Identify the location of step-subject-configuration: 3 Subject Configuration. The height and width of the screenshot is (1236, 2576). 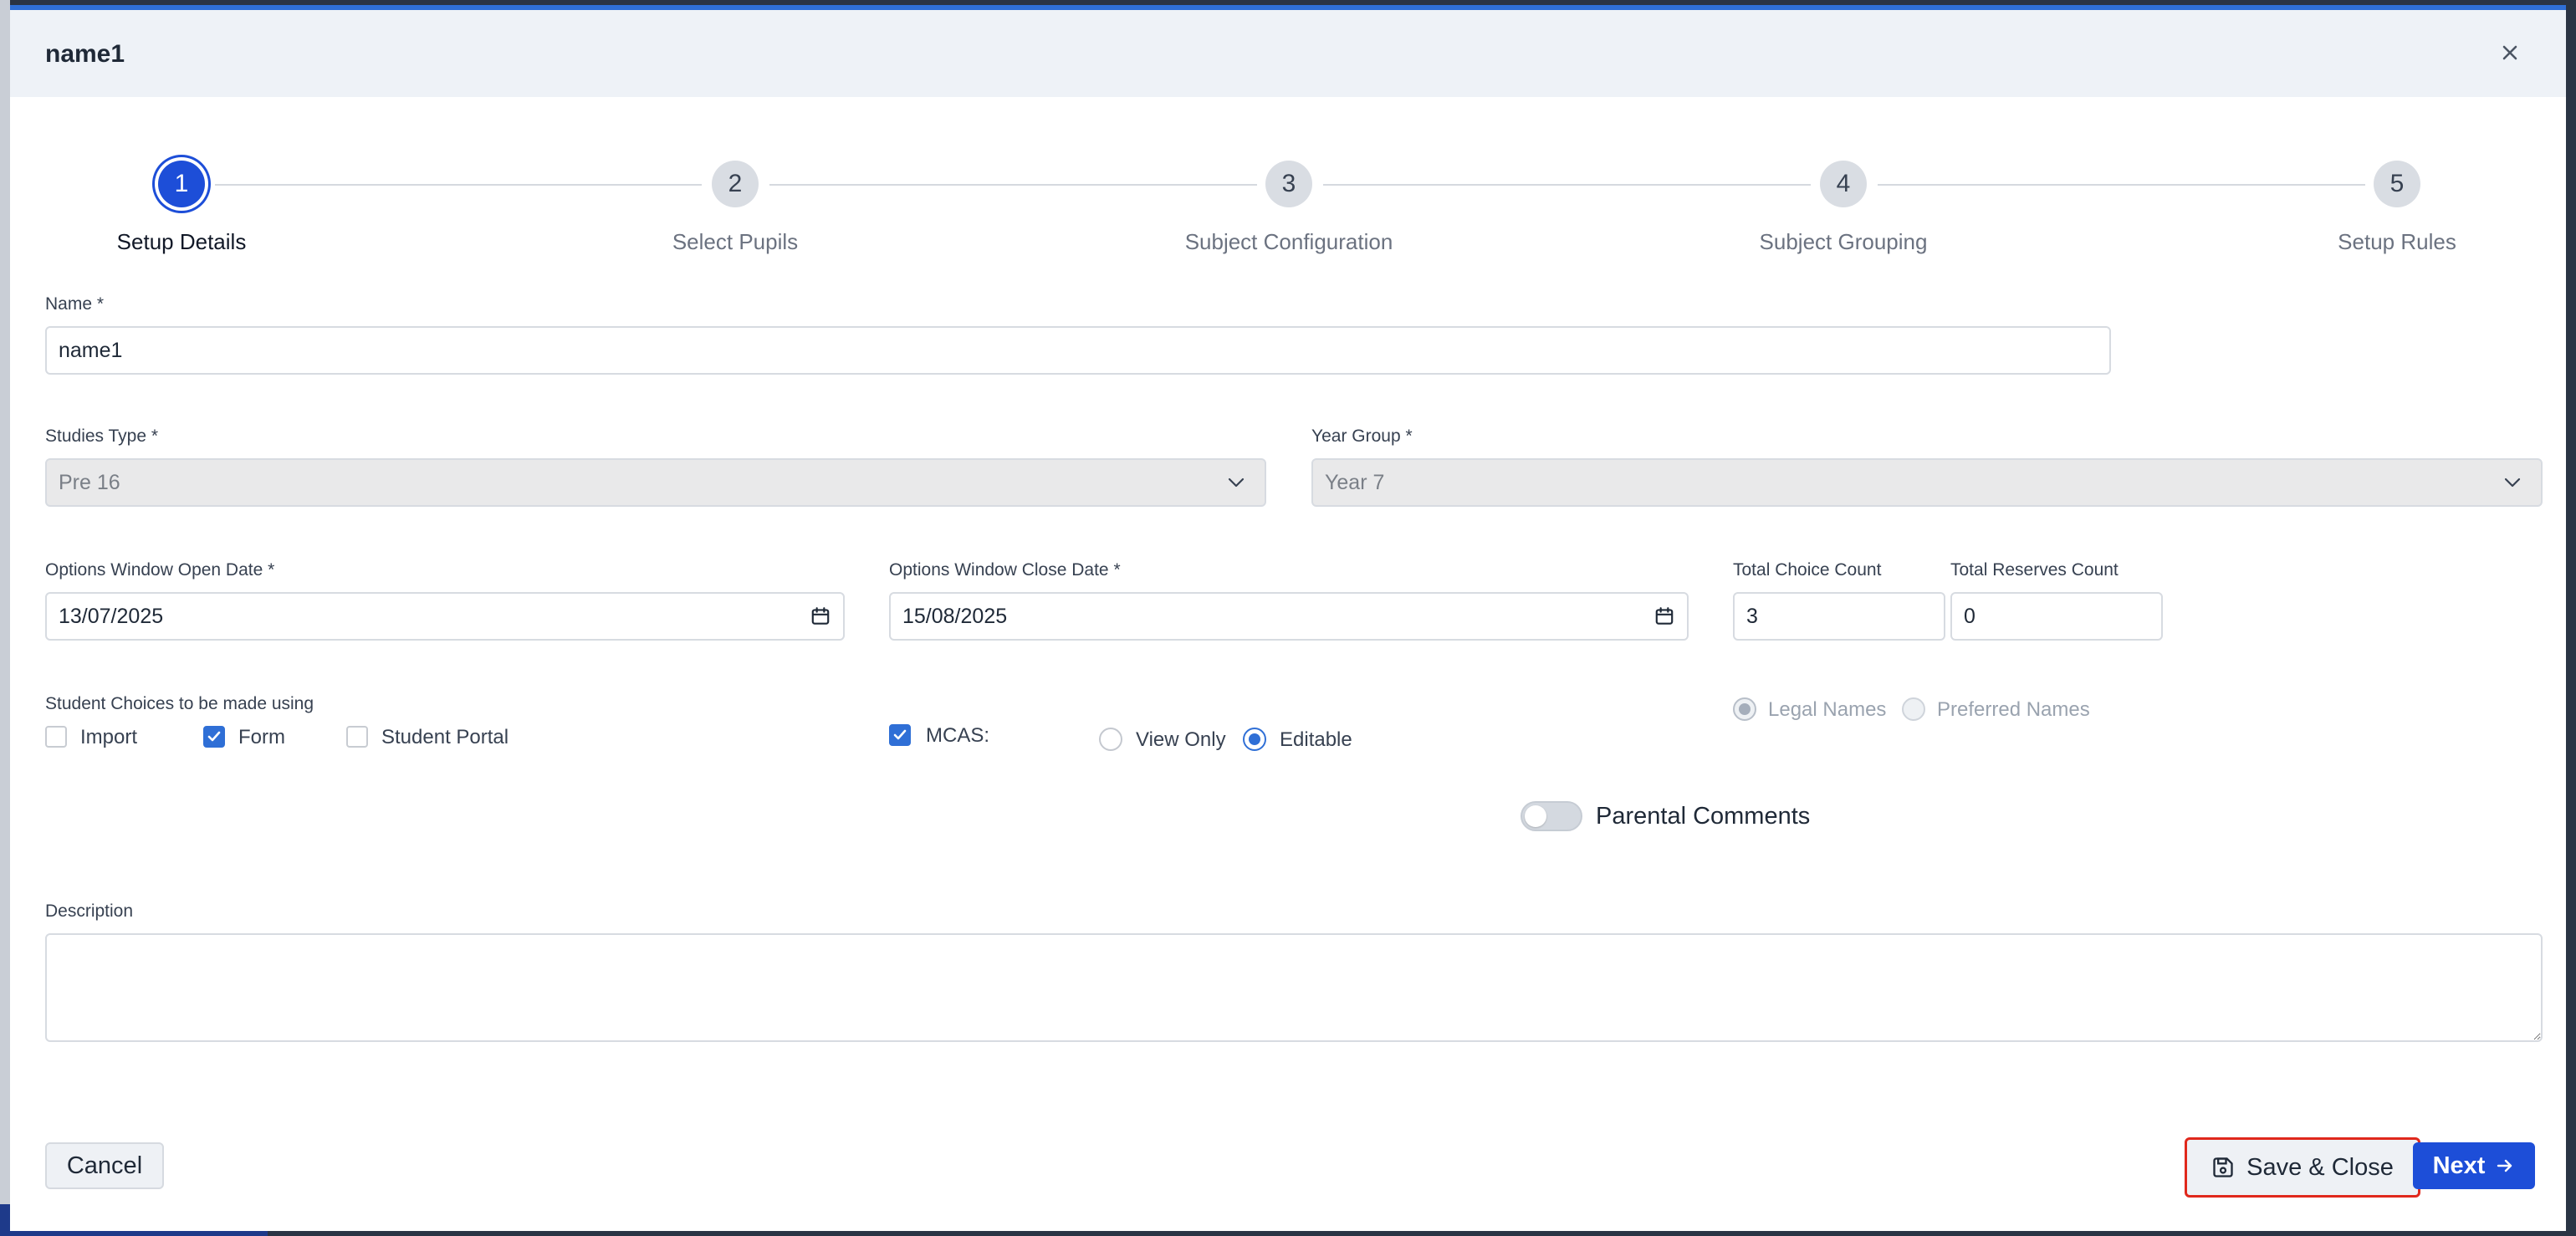
(1288, 202).